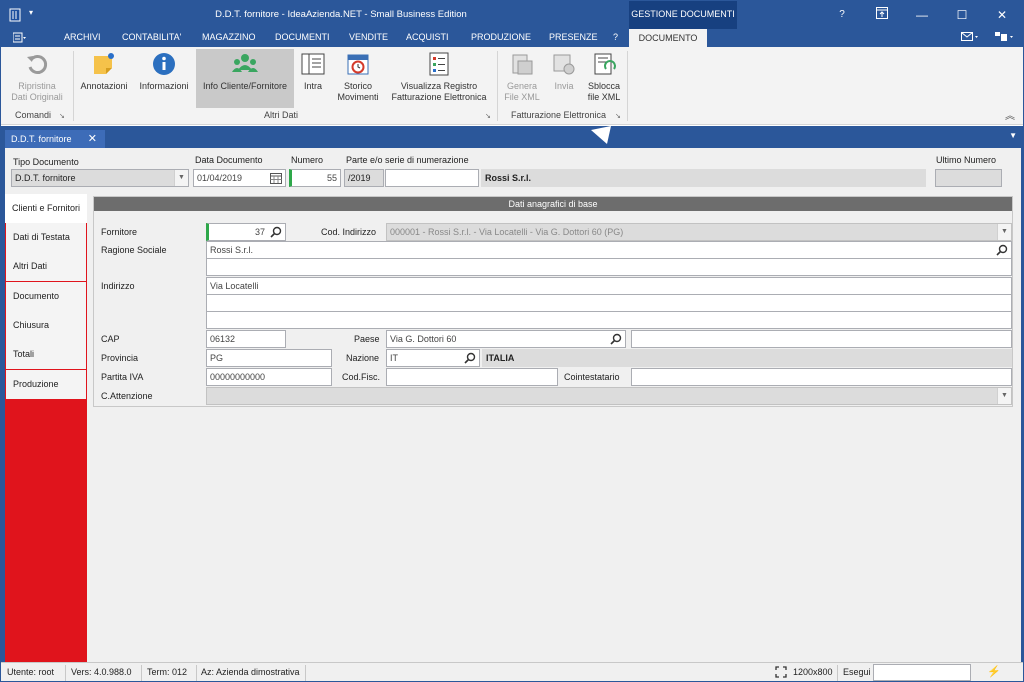  I want to click on side-tab-dati-testata: Dati di Testata, so click(46, 237).